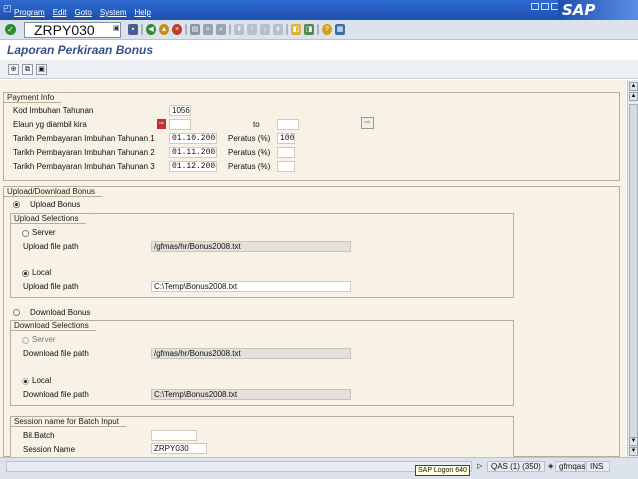 The width and height of the screenshot is (638, 479). I want to click on session-name-label: Session Name, so click(49, 449).